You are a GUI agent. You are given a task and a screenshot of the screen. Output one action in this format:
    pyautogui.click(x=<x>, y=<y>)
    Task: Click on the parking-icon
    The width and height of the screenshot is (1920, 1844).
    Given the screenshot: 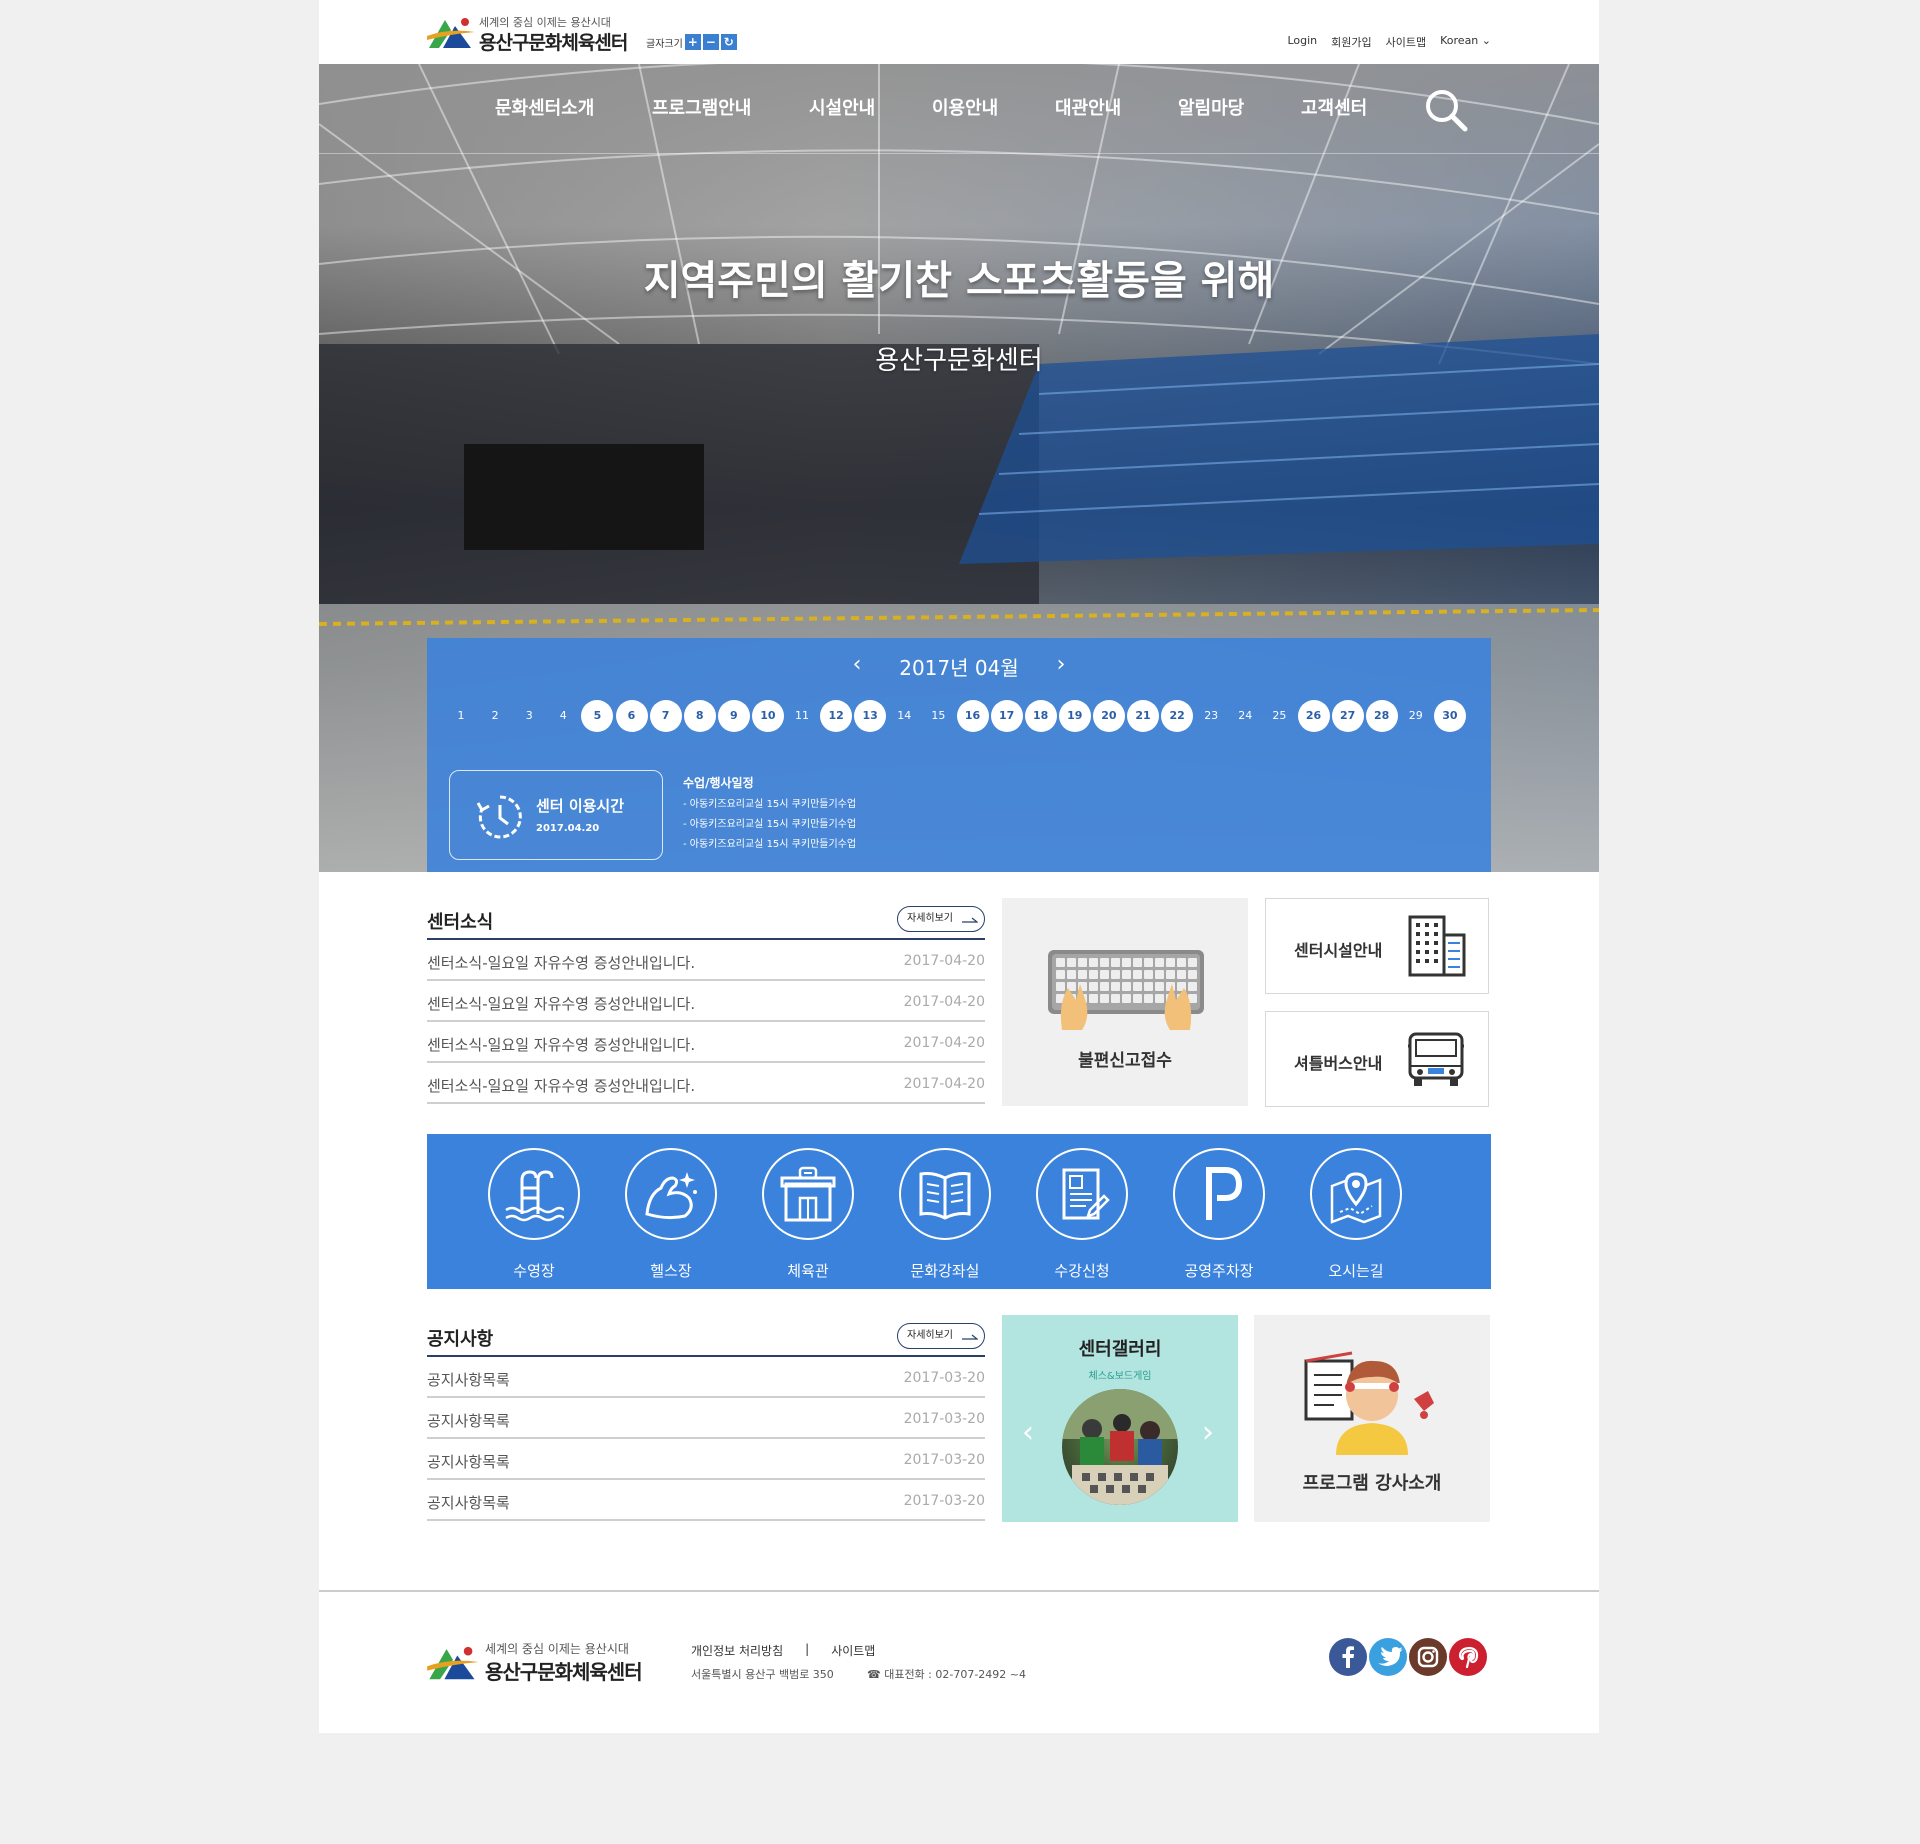 What is the action you would take?
    pyautogui.click(x=1219, y=1194)
    